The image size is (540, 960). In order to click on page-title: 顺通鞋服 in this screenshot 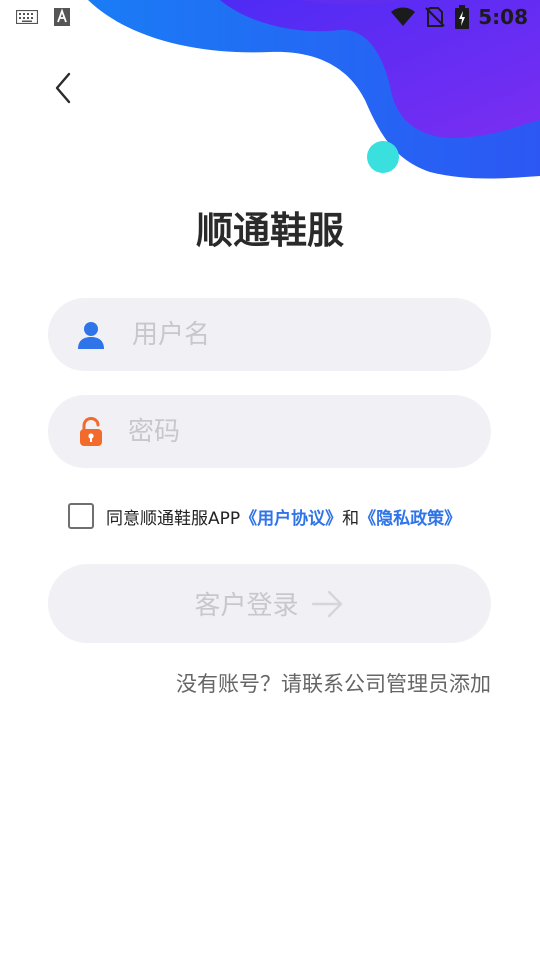, I will do `click(270, 230)`.